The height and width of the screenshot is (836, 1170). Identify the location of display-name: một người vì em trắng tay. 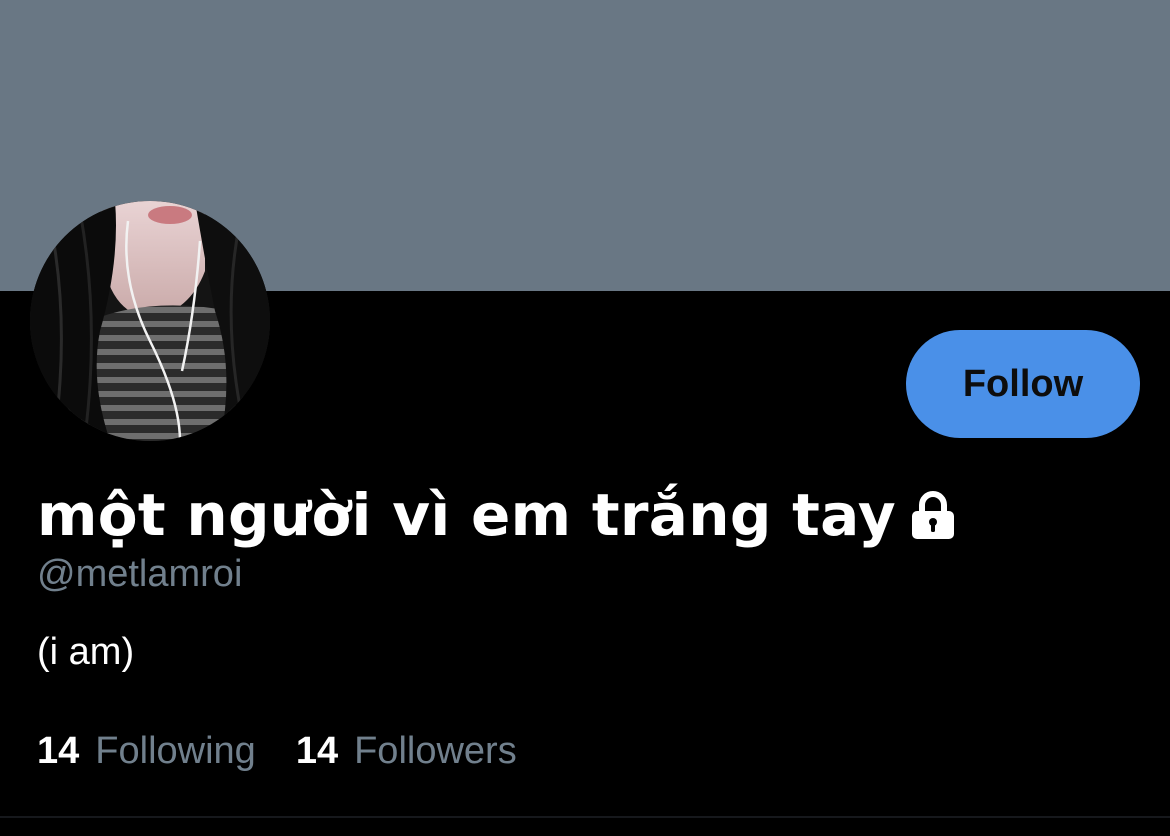
(466, 515).